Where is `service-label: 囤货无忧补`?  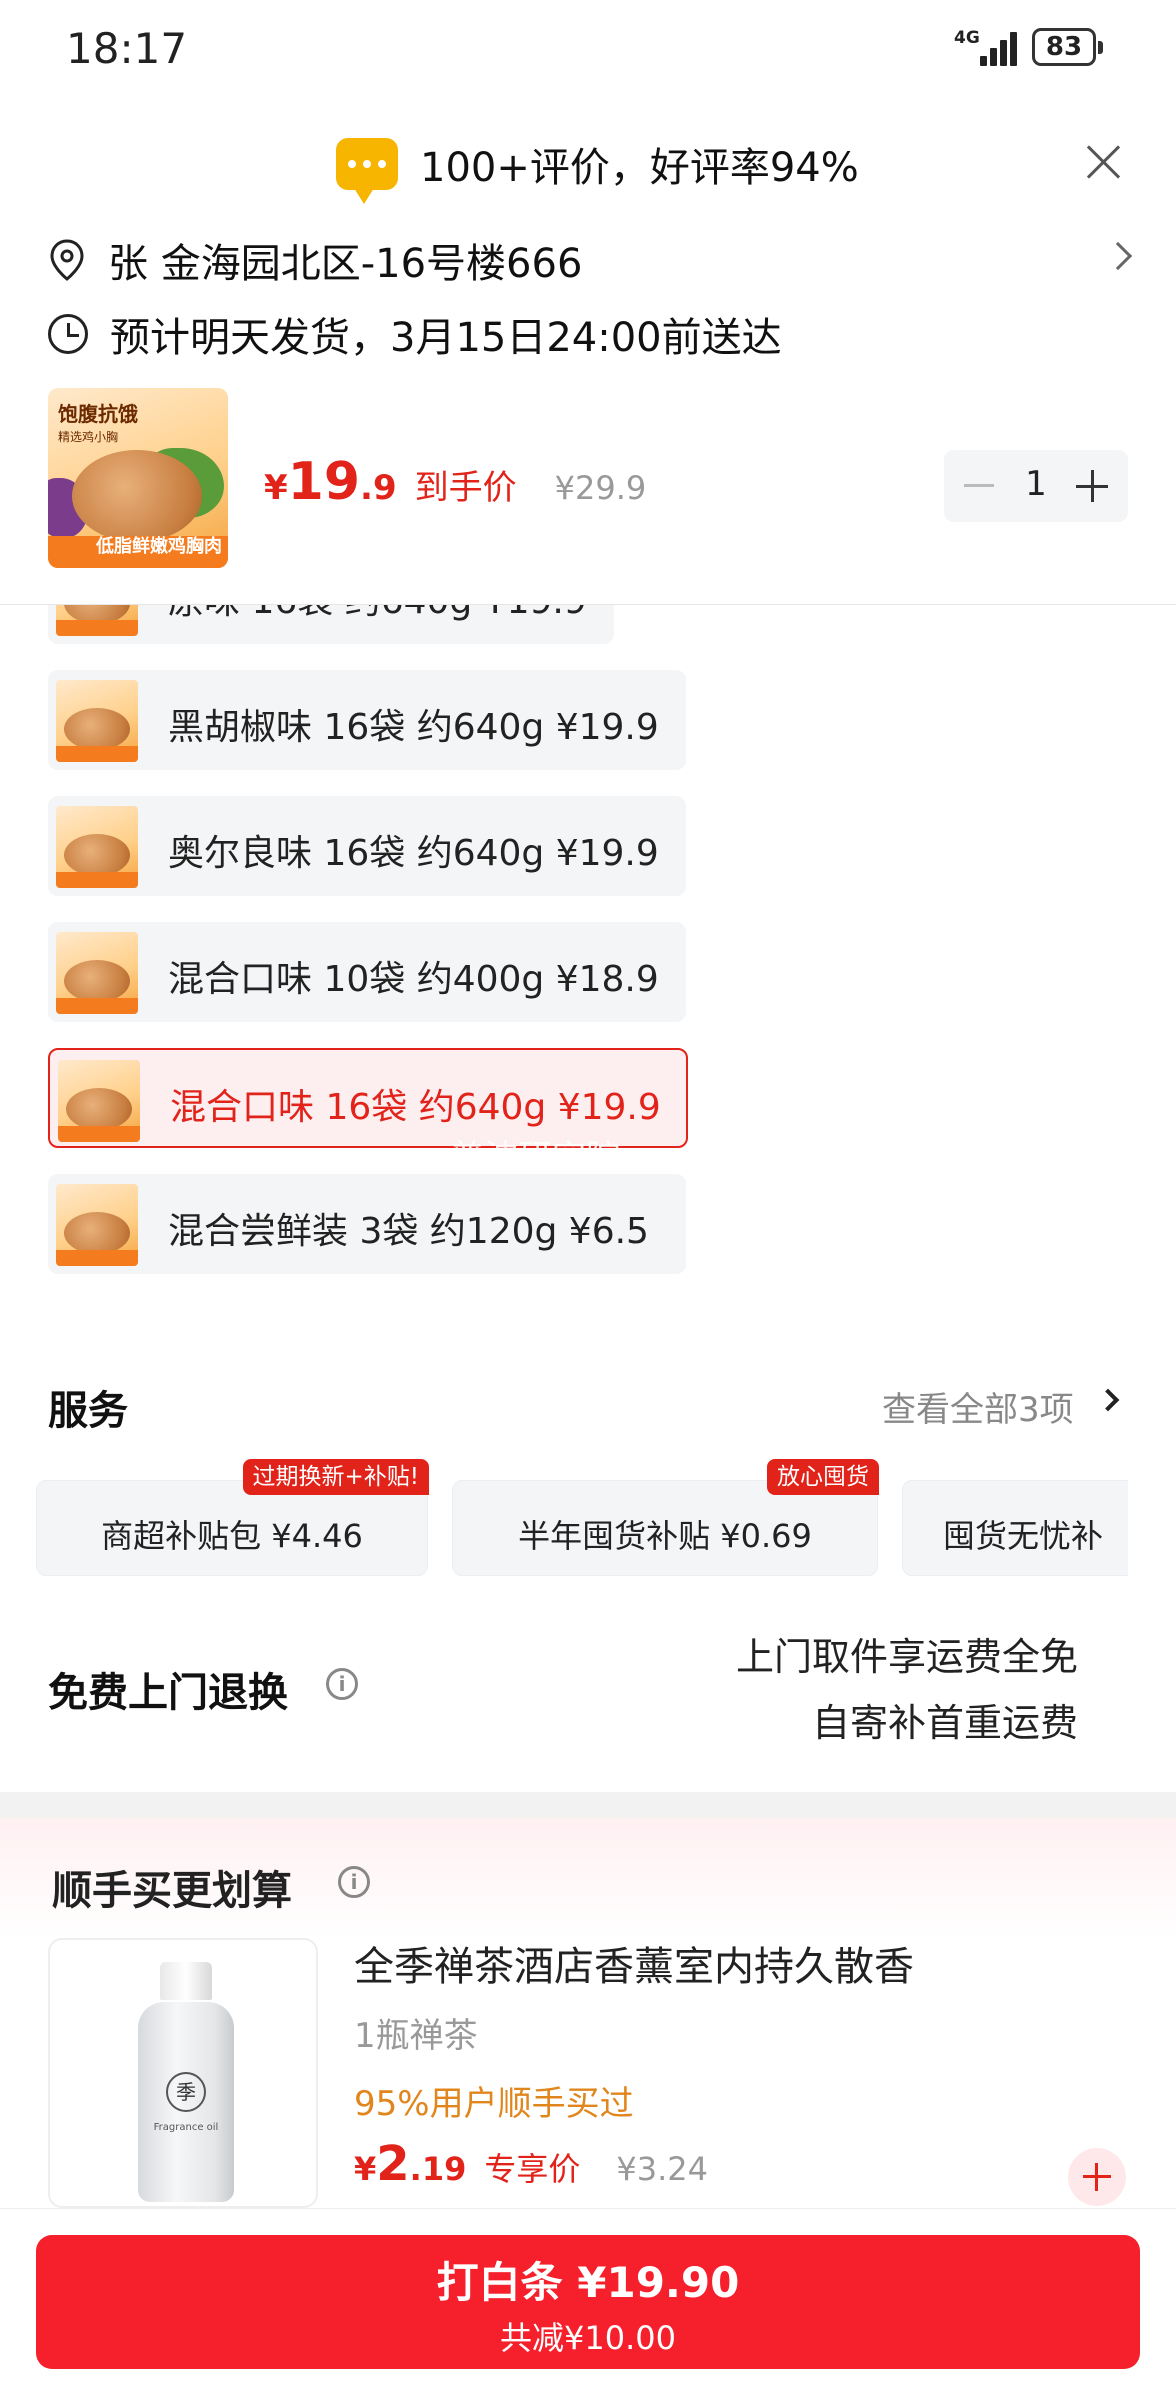
service-label: 囤货无忧补 is located at coordinates (1023, 1536).